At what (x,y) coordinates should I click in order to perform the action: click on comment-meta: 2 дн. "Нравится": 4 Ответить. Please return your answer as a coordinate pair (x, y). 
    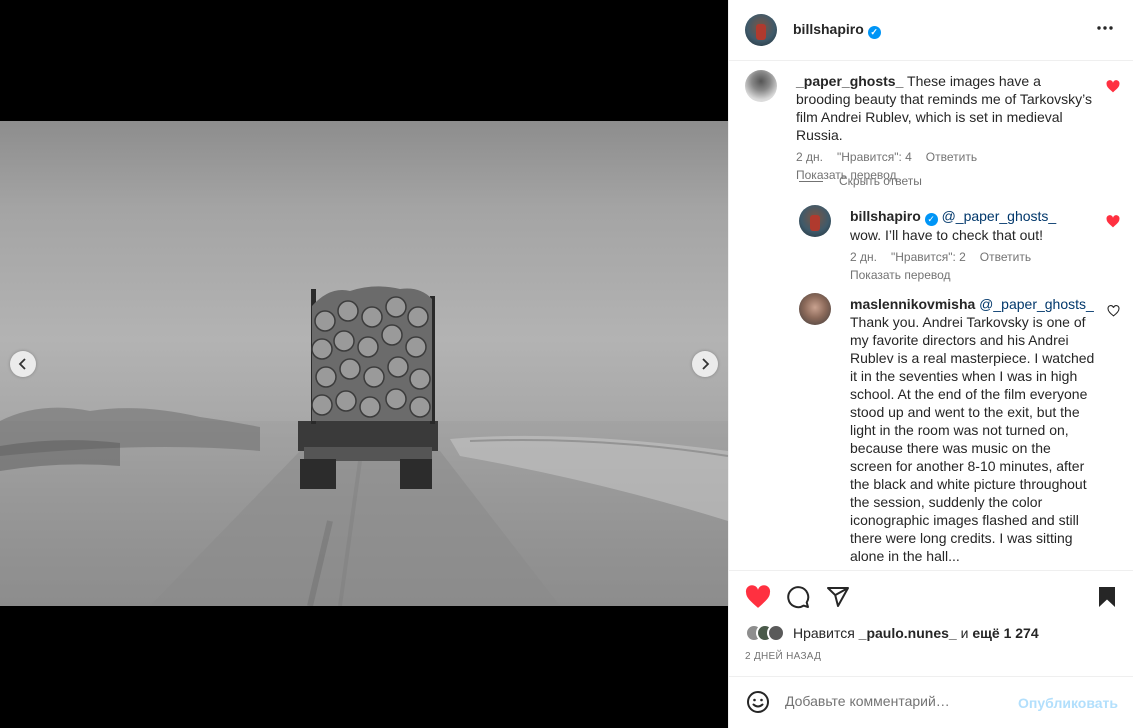
    Looking at the image, I should click on (946, 157).